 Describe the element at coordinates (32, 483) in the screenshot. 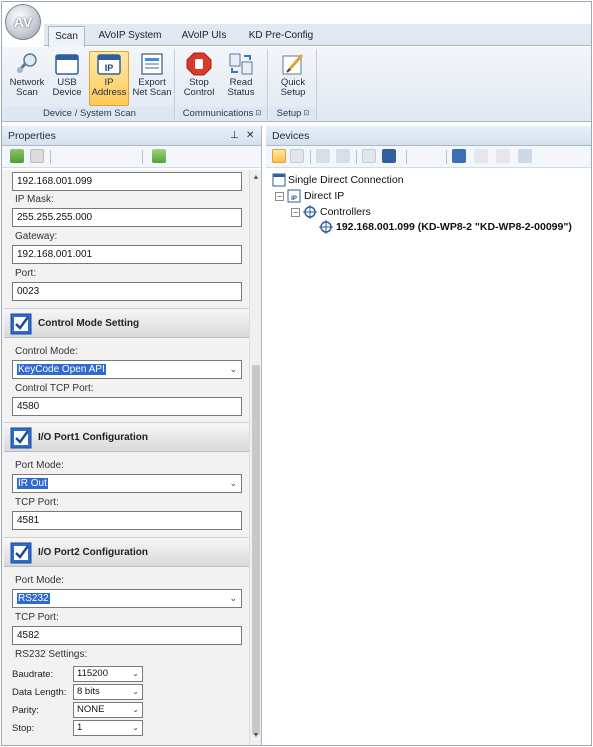

I see `io1-port-mode-value: IR Out` at that location.